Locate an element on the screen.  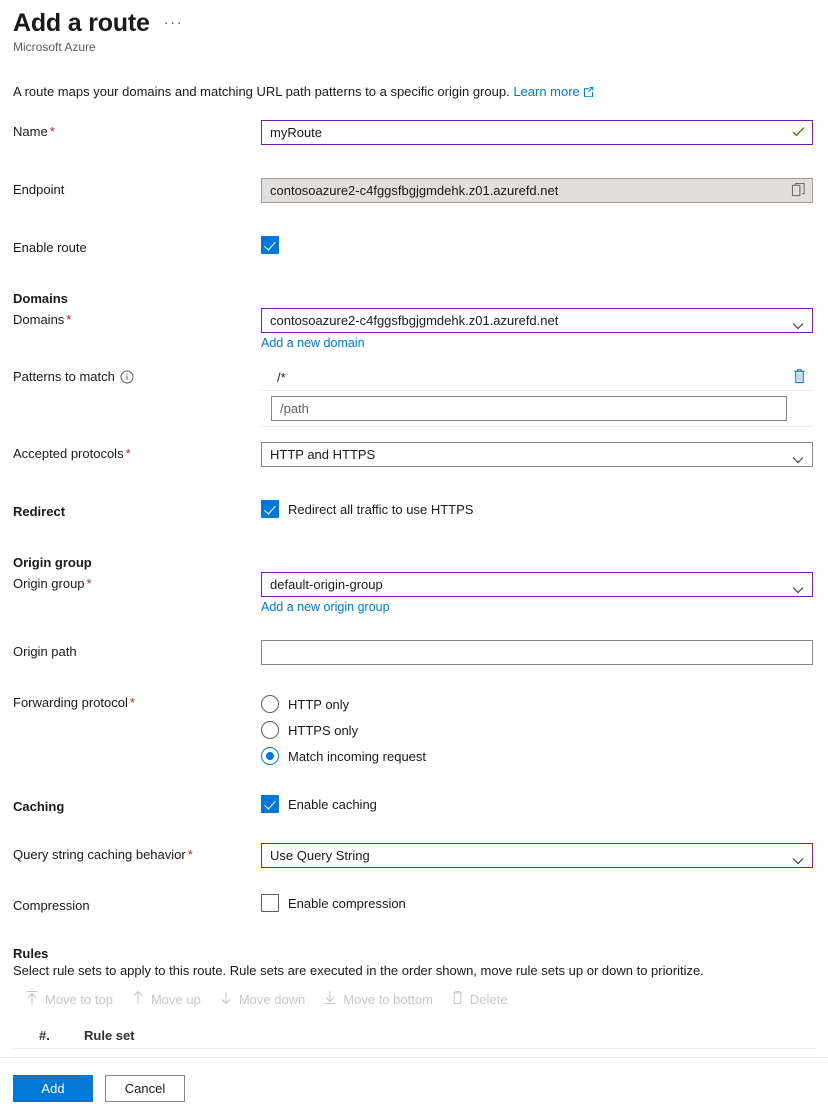
accepted-protocols-select: HTTP and HTTPS is located at coordinates (537, 454).